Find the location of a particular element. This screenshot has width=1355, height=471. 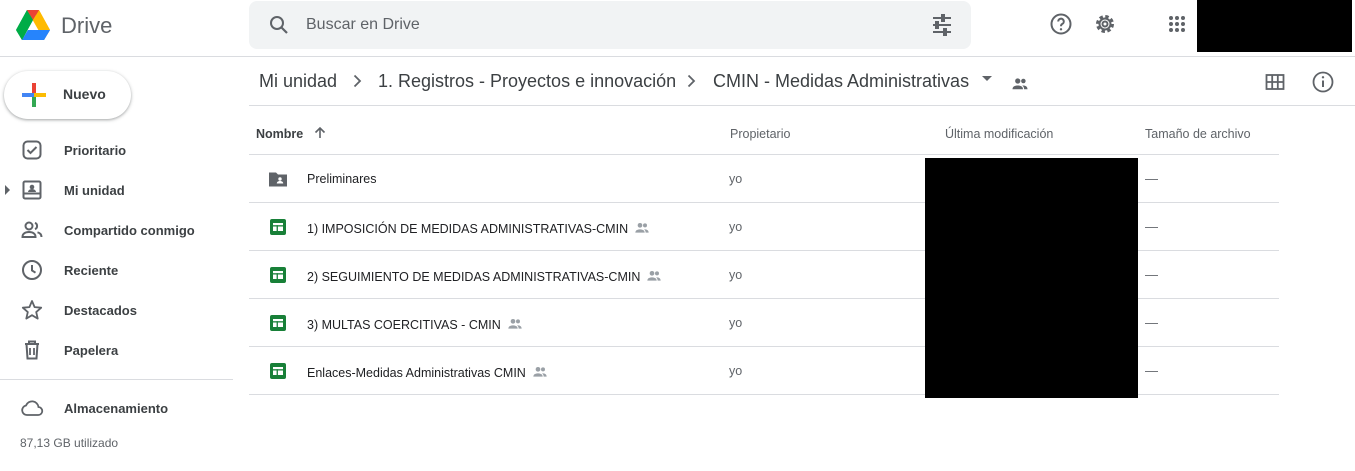

help-icon is located at coordinates (1061, 24).